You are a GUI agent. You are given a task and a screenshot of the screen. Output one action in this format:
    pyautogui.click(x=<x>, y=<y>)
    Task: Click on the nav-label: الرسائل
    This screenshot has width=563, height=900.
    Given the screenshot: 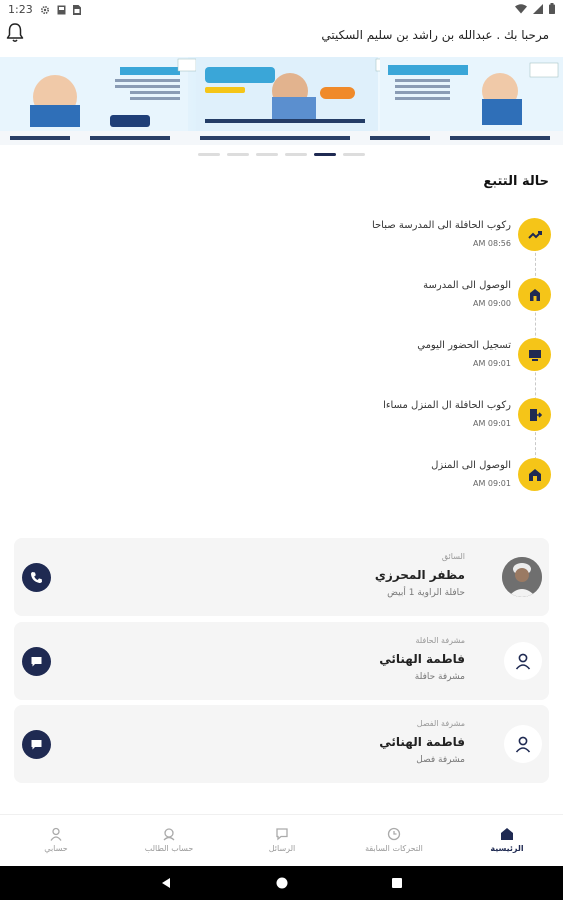 What is the action you would take?
    pyautogui.click(x=282, y=848)
    